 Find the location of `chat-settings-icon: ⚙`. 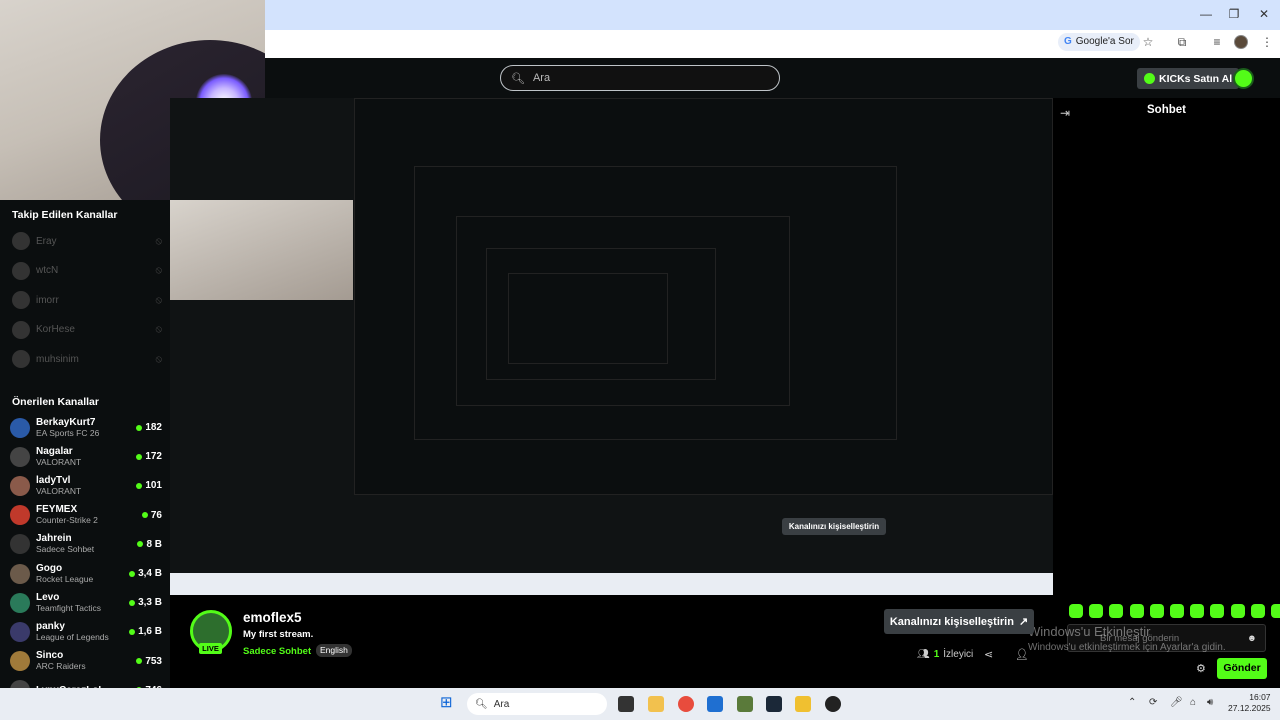

chat-settings-icon: ⚙ is located at coordinates (1201, 668).